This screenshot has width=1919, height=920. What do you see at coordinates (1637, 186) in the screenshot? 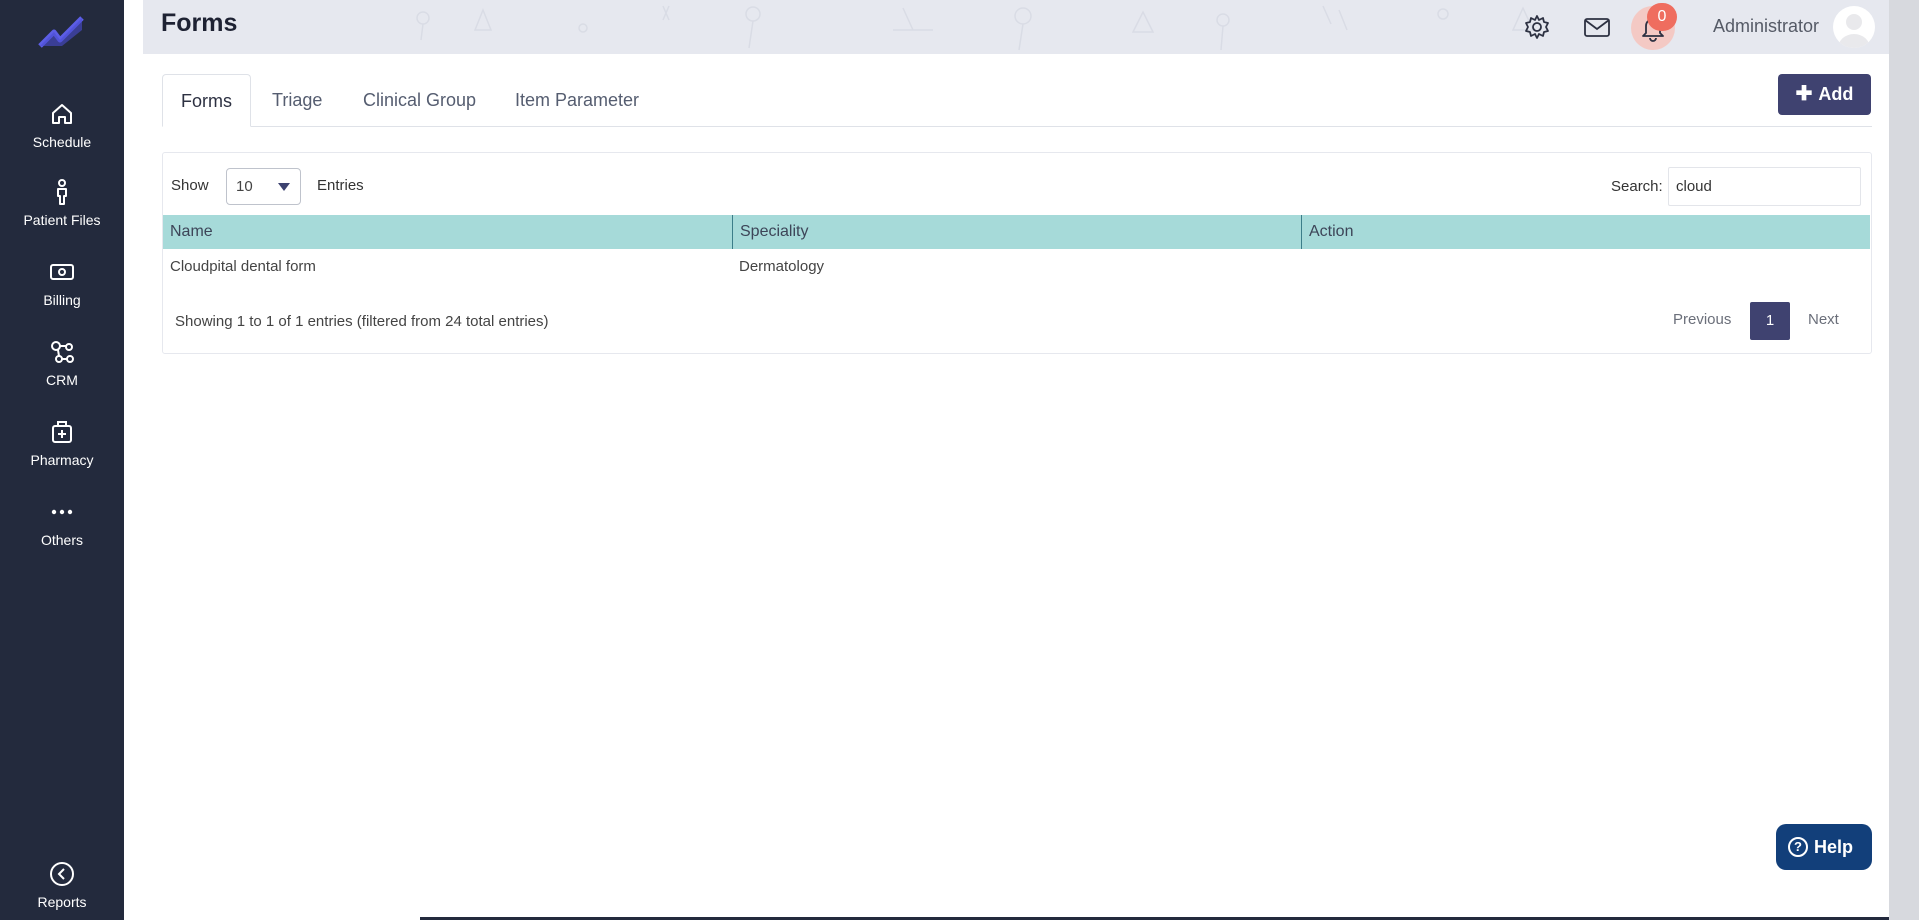
I see `search-label: Search:` at bounding box center [1637, 186].